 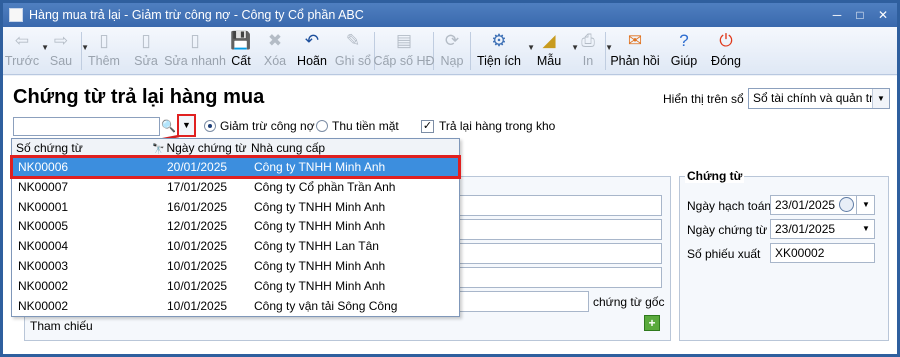 I want to click on toolbar-undo-button: ↶ Hoãn, so click(x=312, y=50).